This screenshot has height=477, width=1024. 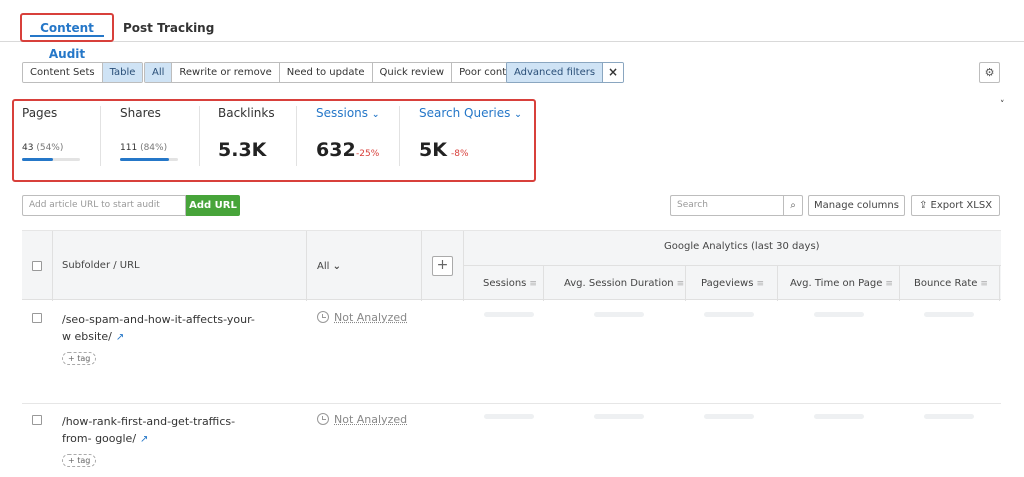 I want to click on export-xlsx-label: Export XLSX, so click(x=961, y=205).